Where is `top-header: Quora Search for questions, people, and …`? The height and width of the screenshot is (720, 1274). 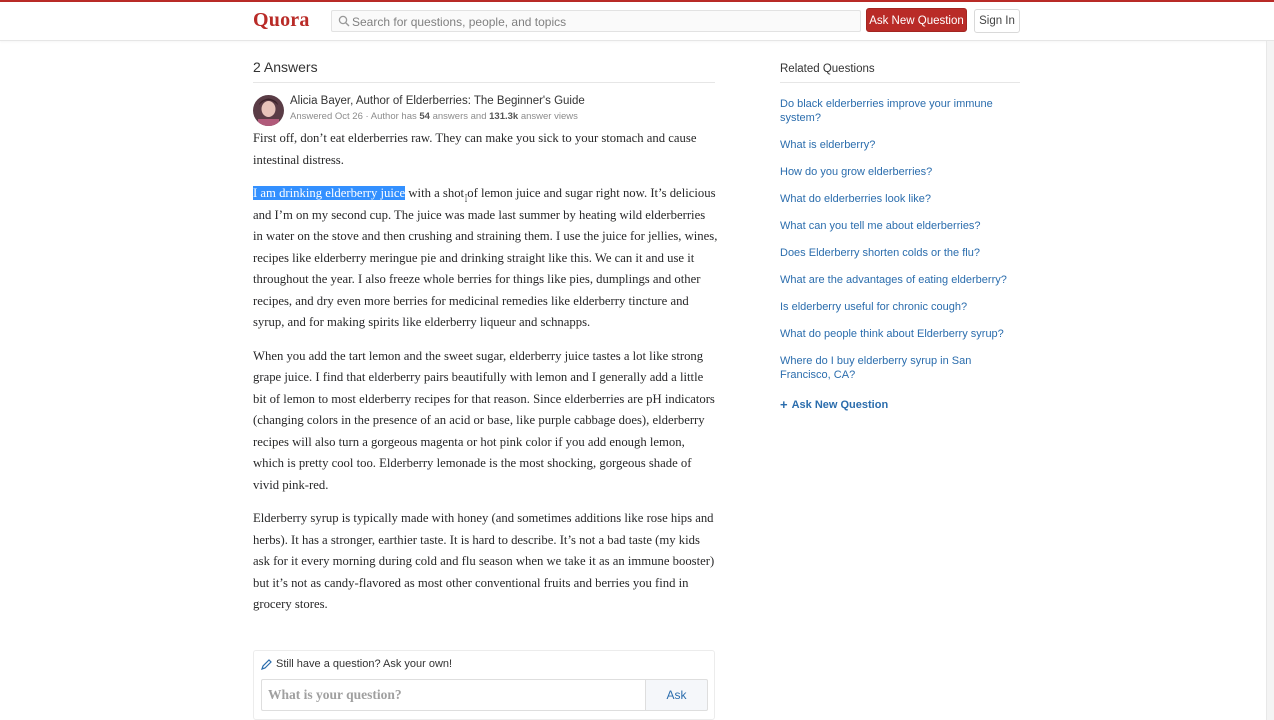
top-header: Quora Search for questions, people, and … is located at coordinates (637, 21).